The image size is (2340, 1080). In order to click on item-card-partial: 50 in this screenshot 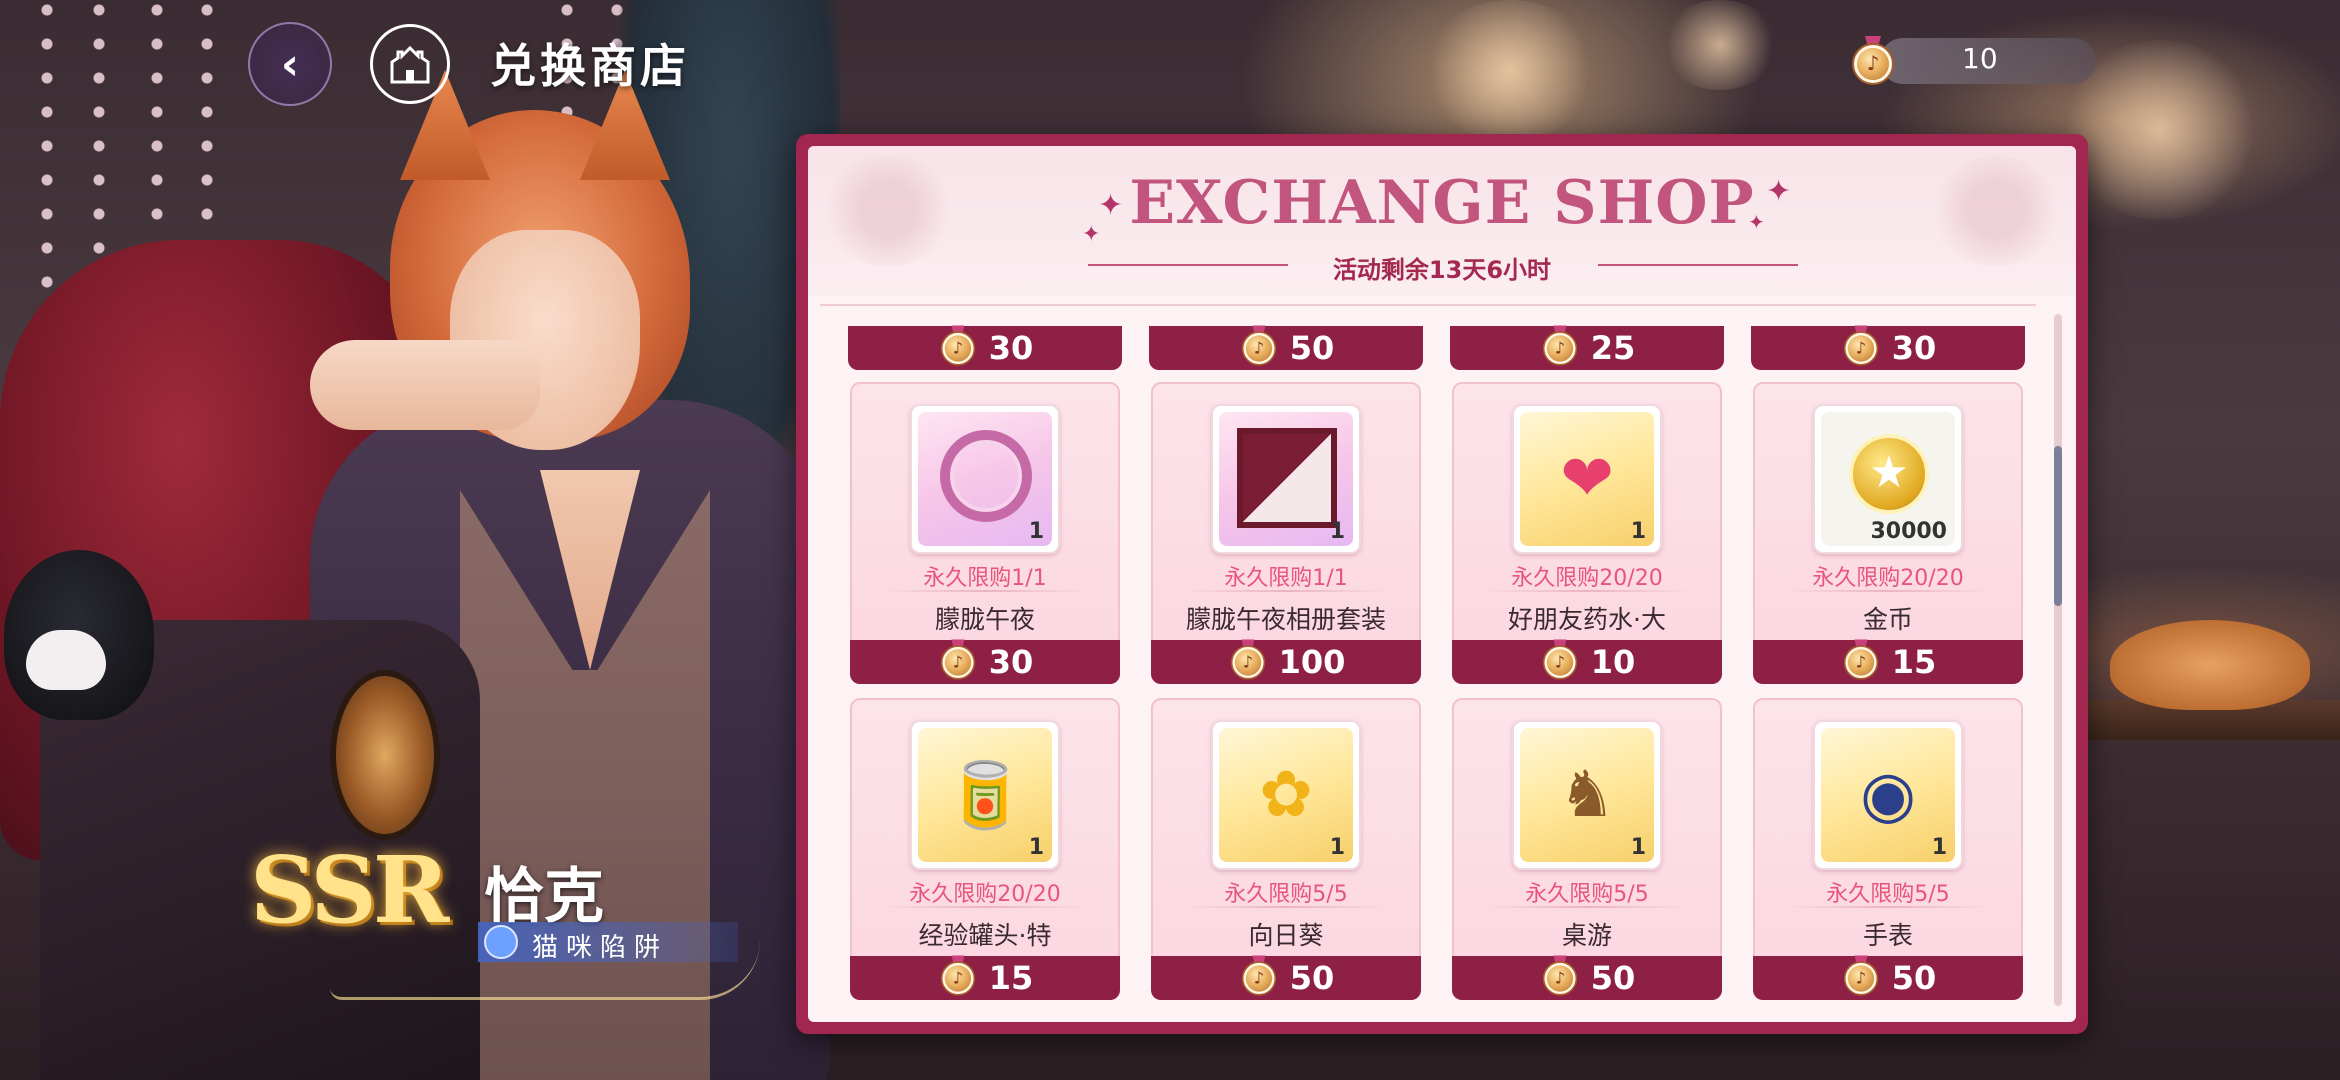, I will do `click(1286, 340)`.